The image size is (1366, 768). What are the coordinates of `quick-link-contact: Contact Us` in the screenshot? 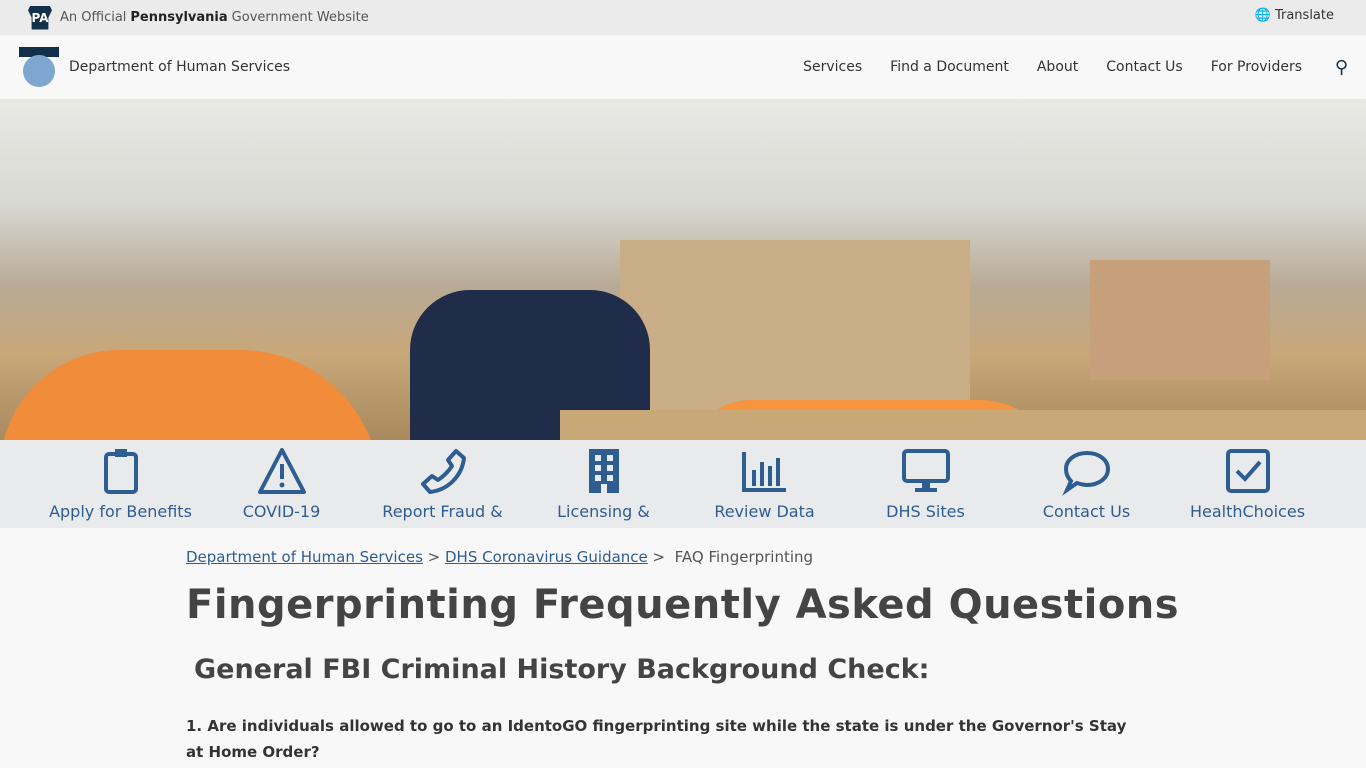 It's located at (1086, 484).